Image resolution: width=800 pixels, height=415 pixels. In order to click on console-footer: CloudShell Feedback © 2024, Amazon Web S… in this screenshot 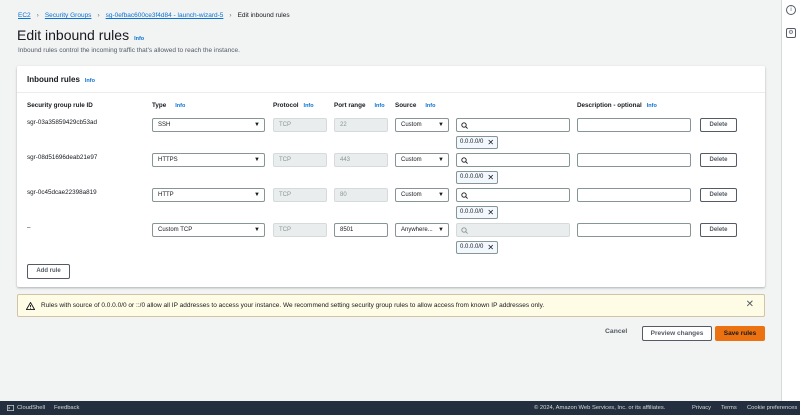, I will do `click(400, 408)`.